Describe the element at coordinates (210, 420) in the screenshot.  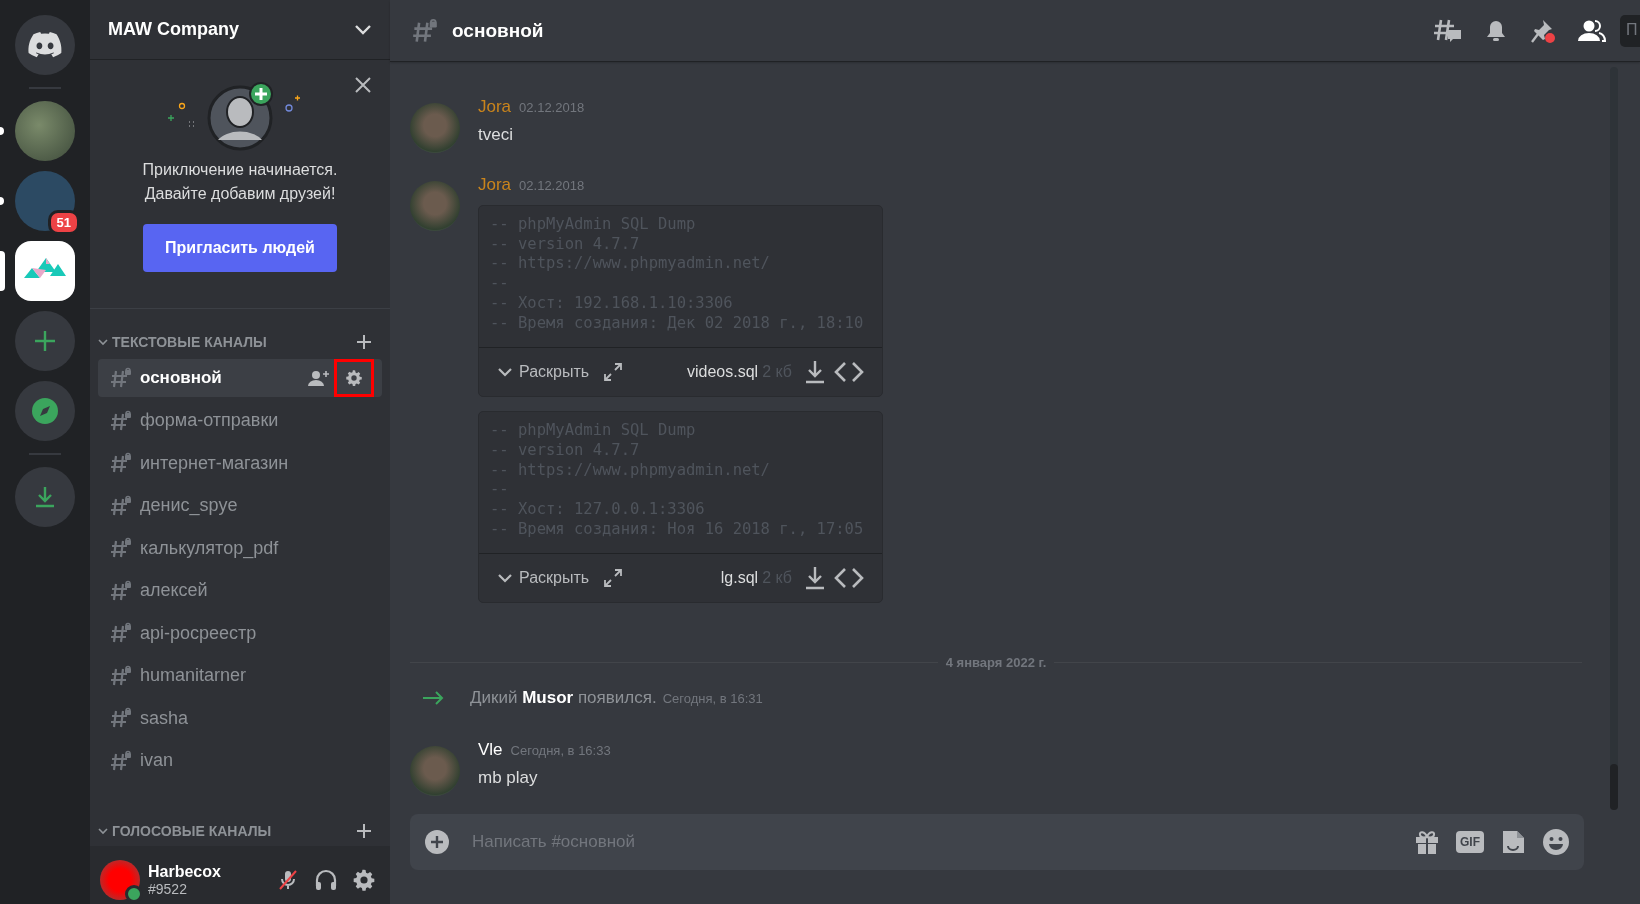
I see `channel-name: форма-отправки` at that location.